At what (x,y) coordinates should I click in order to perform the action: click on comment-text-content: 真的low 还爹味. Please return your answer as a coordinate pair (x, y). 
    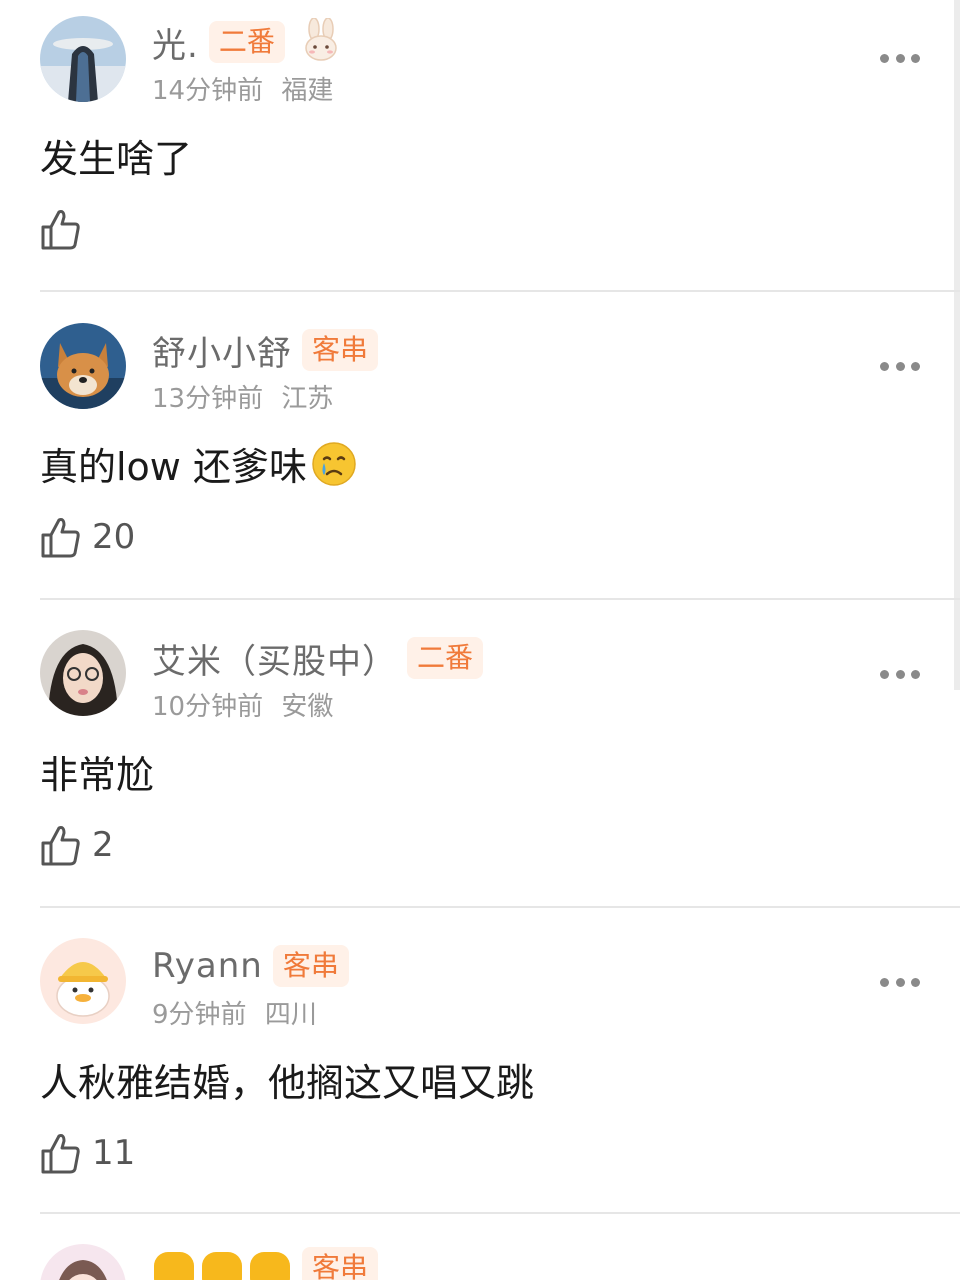
    Looking at the image, I should click on (173, 467).